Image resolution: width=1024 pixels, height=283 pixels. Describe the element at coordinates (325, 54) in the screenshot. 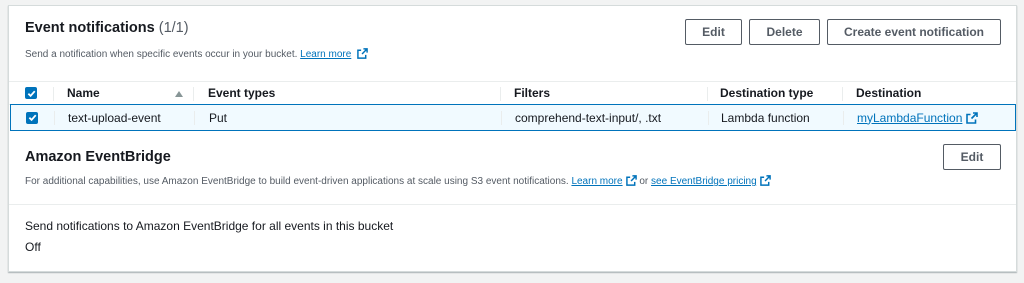

I see `learn-more-link: Learn more` at that location.